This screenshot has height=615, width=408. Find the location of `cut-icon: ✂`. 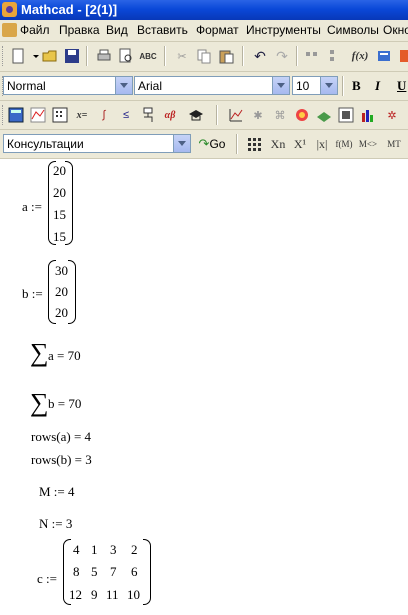

cut-icon: ✂ is located at coordinates (182, 56).